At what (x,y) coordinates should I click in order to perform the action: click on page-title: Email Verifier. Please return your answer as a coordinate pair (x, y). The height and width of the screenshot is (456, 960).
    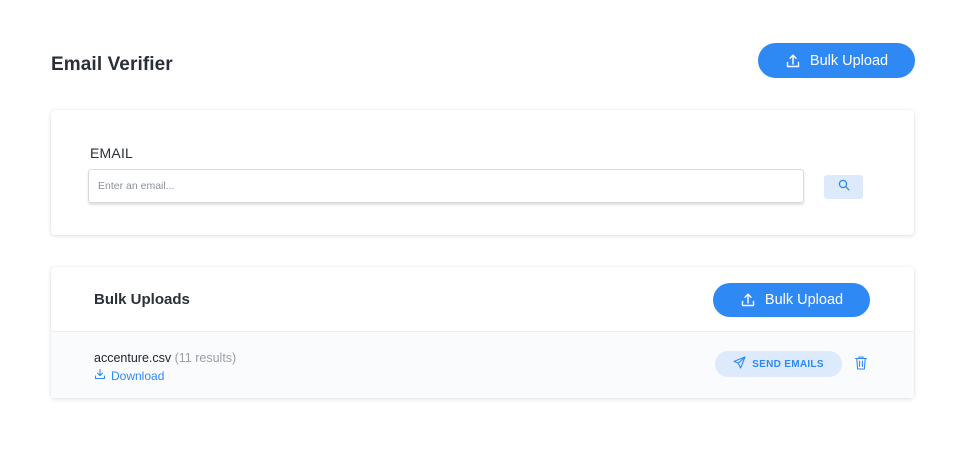
    Looking at the image, I should click on (112, 64).